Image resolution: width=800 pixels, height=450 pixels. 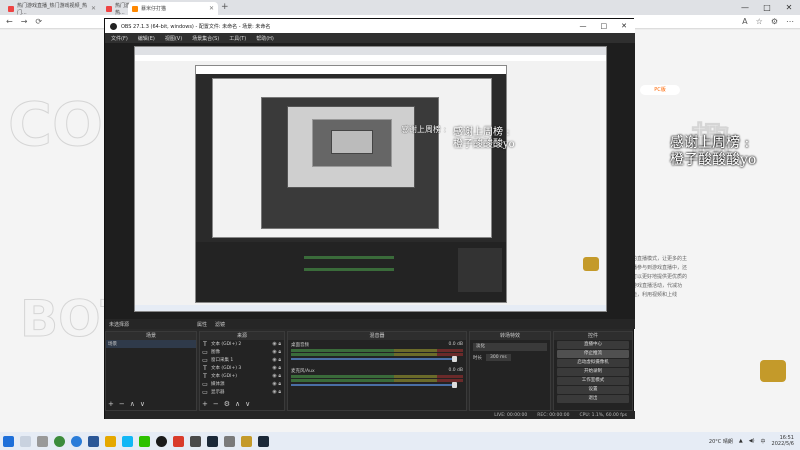 I want to click on obs-close-button: ✕, so click(x=624, y=26).